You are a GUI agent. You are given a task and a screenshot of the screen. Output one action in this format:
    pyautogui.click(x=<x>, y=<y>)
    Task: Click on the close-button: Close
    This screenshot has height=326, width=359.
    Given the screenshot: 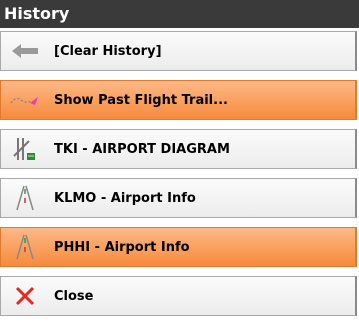 What is the action you would take?
    pyautogui.click(x=178, y=296)
    